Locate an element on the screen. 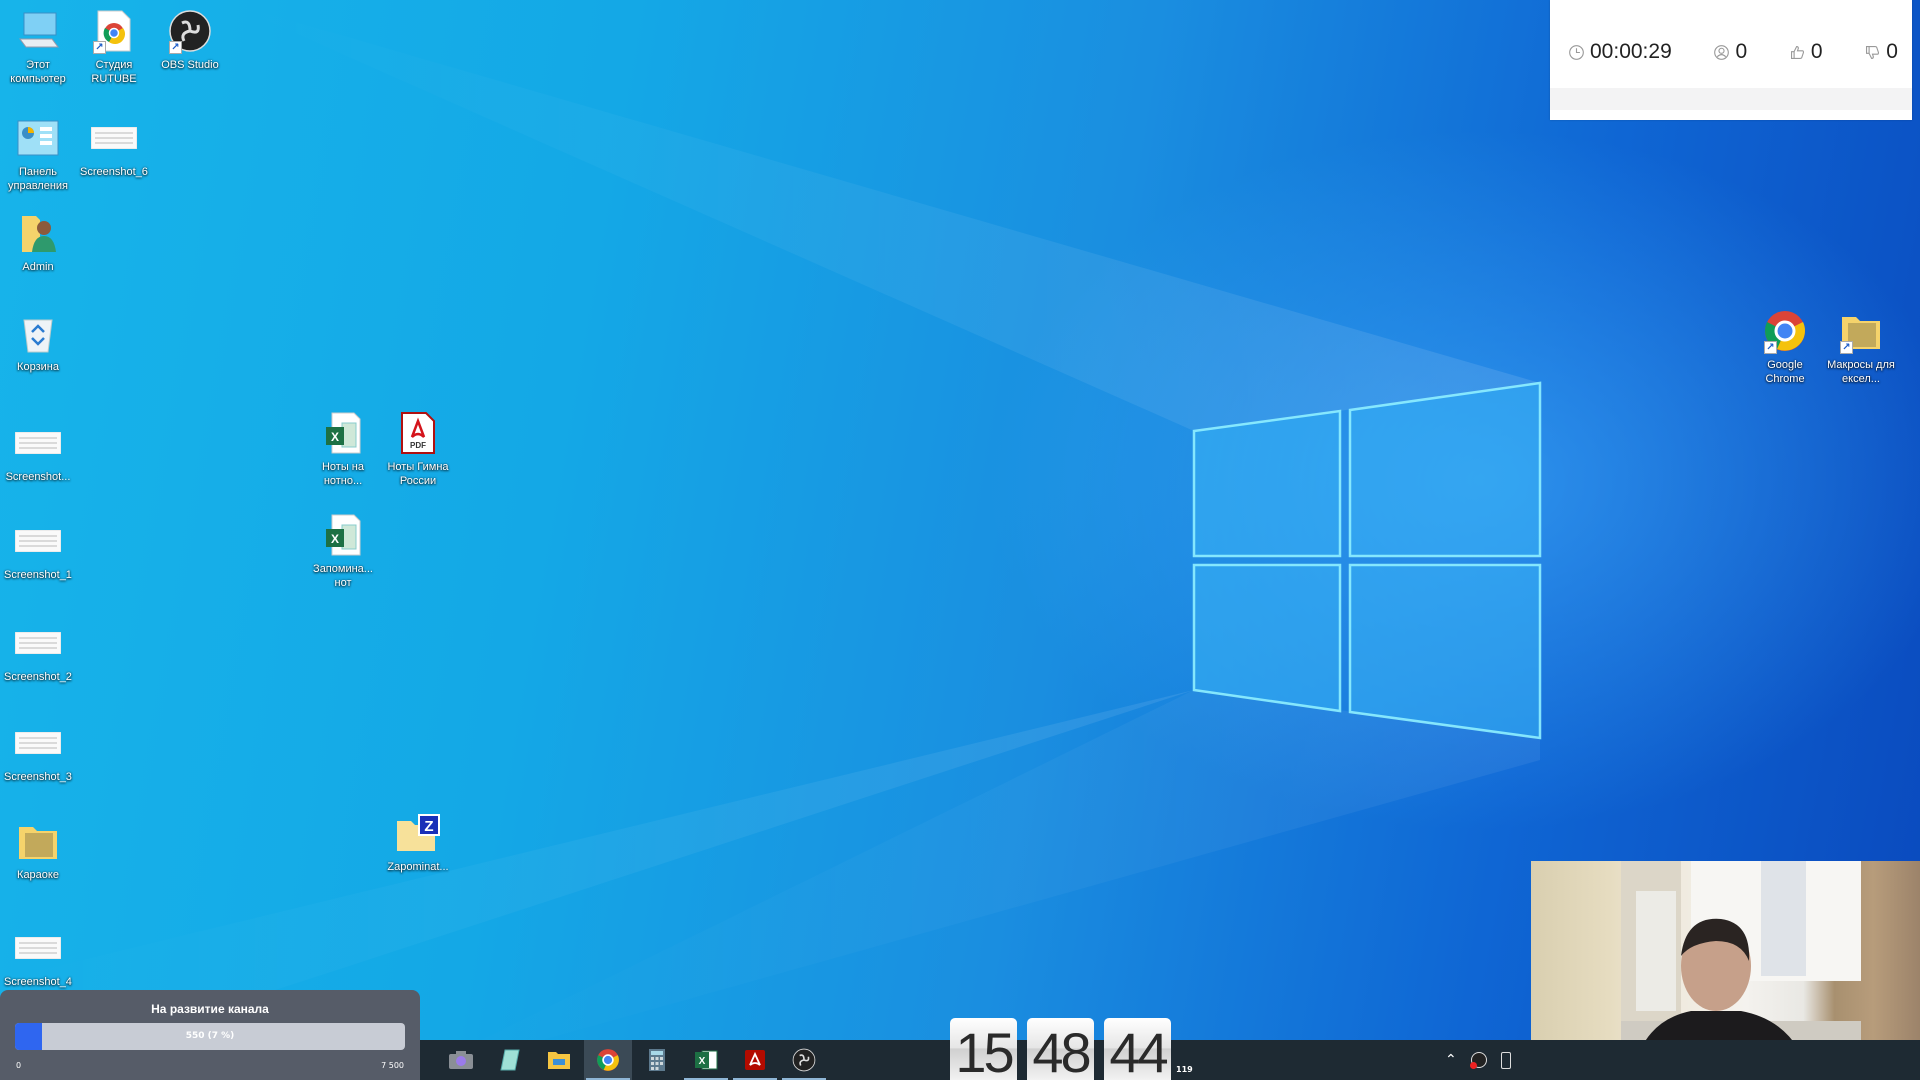 This screenshot has width=1920, height=1080. notepad-icon is located at coordinates (510, 1060).